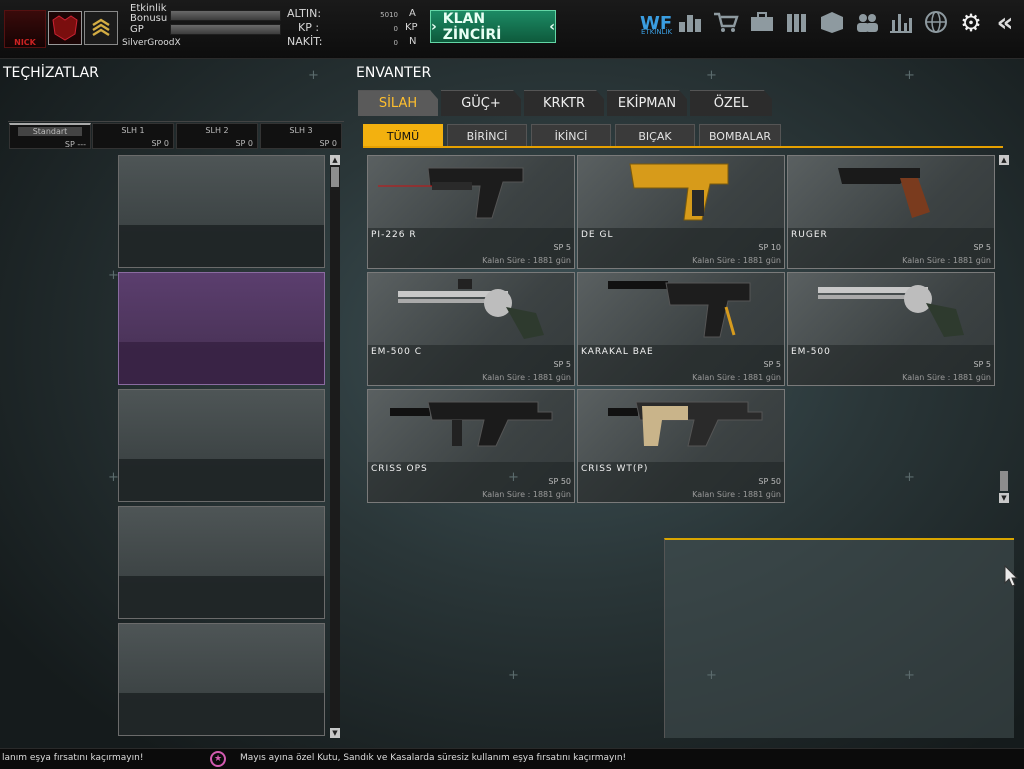  I want to click on gold-label: ALTIN:, so click(304, 13).